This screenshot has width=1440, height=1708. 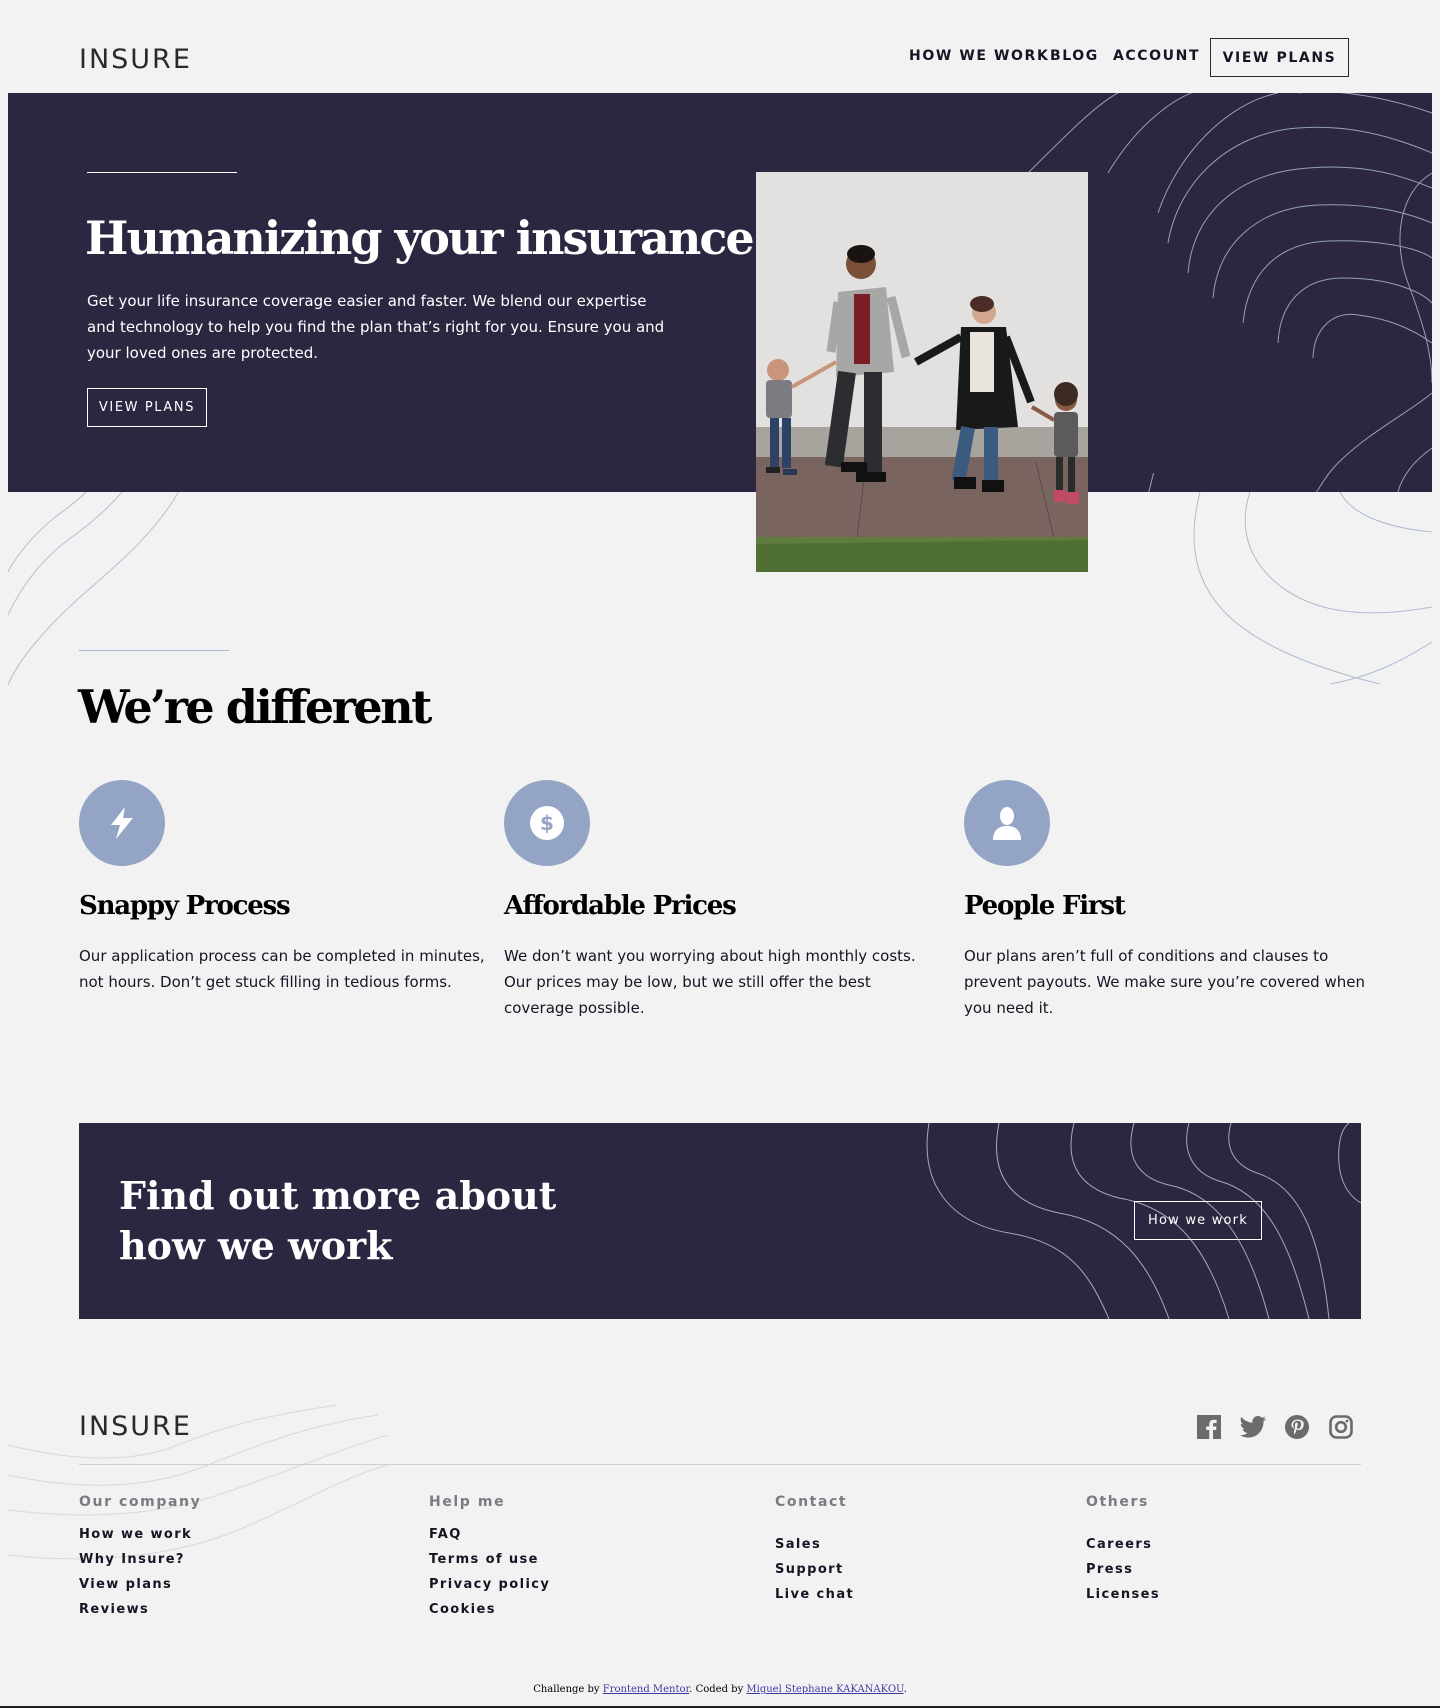 What do you see at coordinates (1007, 823) in the screenshot?
I see `person-icon` at bounding box center [1007, 823].